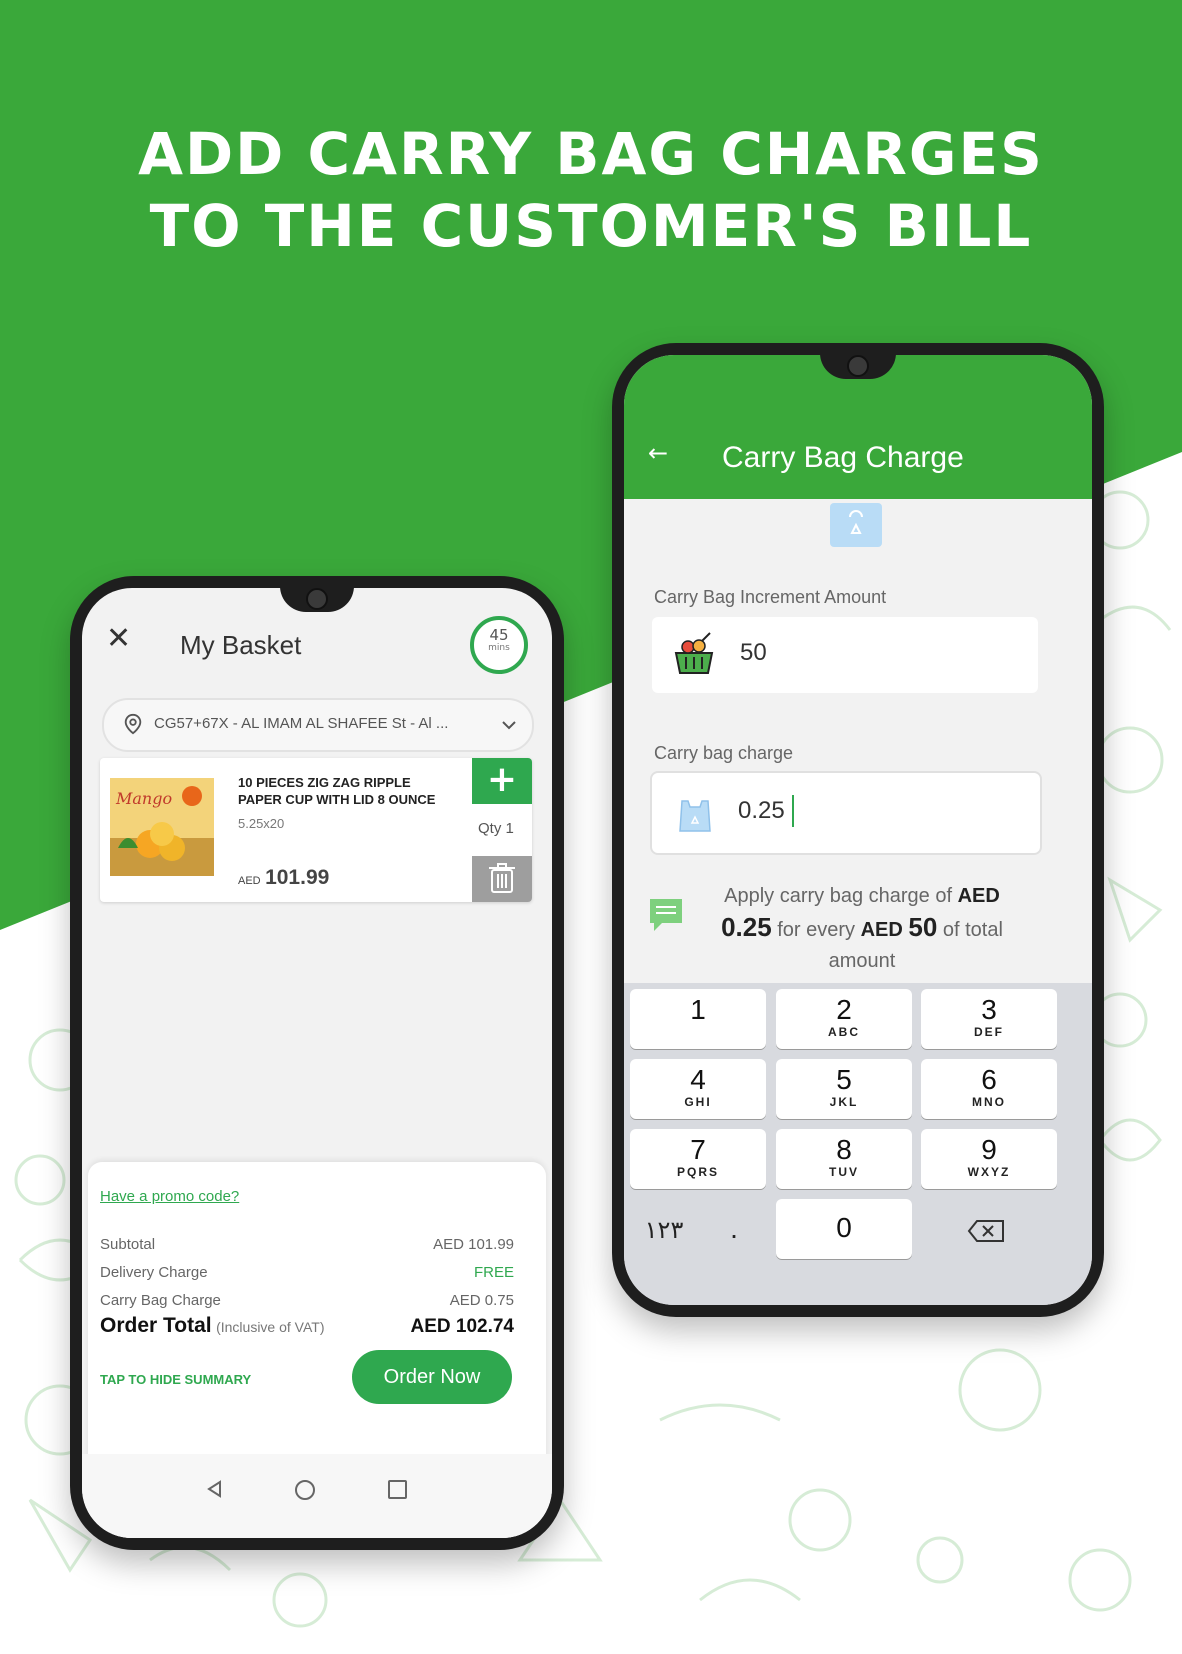 The height and width of the screenshot is (1654, 1182). Describe the element at coordinates (499, 635) in the screenshot. I see `timer-value: 45` at that location.